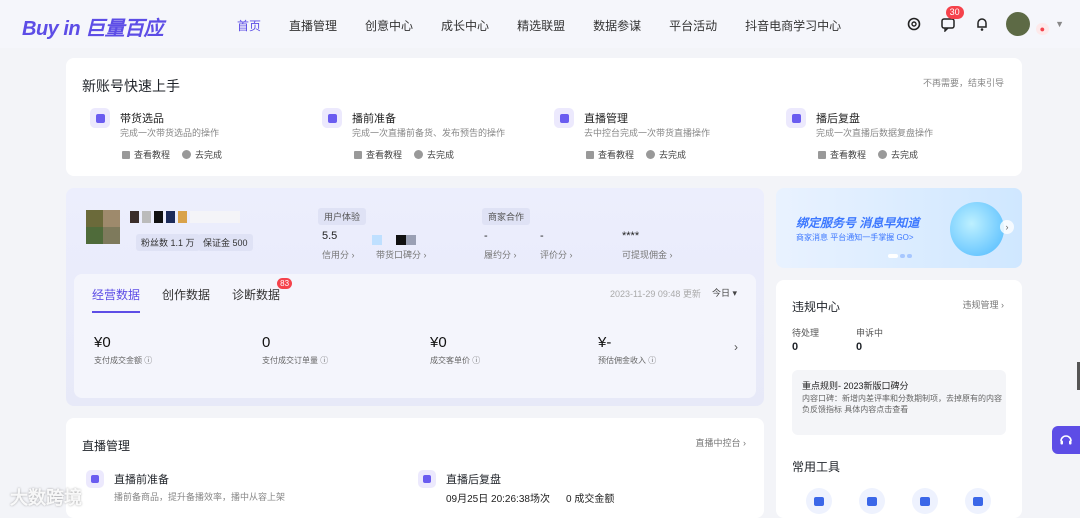 The width and height of the screenshot is (1080, 518). Describe the element at coordinates (93, 26) in the screenshot. I see `brand-logo: Buy in 巨量百应` at that location.